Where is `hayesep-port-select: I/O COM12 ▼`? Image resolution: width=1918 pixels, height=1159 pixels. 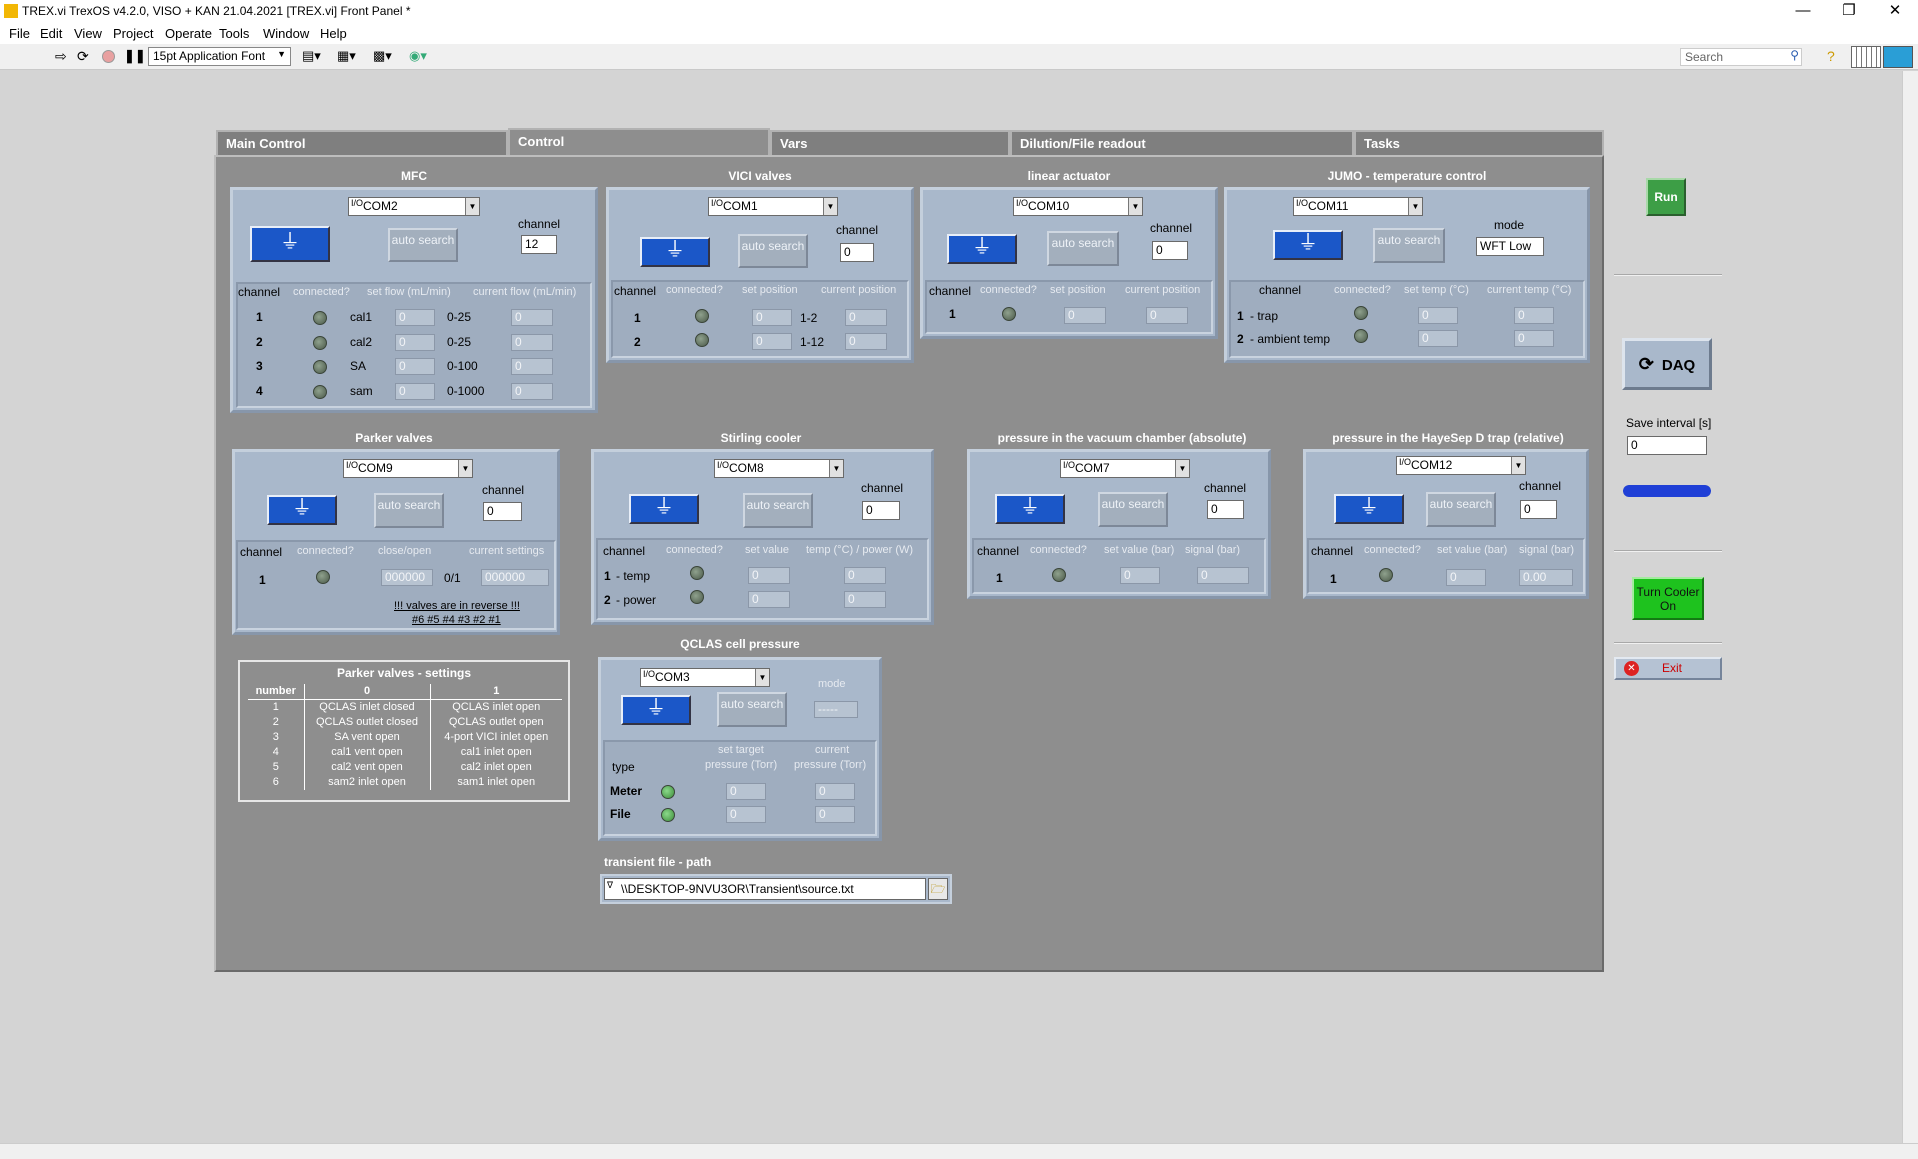
hayesep-port-select: I/O COM12 ▼ is located at coordinates (1461, 465).